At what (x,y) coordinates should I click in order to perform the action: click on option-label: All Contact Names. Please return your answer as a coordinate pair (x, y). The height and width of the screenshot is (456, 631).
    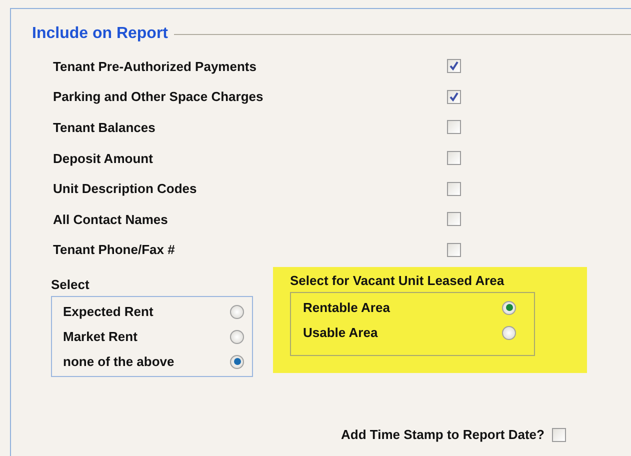
    Looking at the image, I should click on (111, 219).